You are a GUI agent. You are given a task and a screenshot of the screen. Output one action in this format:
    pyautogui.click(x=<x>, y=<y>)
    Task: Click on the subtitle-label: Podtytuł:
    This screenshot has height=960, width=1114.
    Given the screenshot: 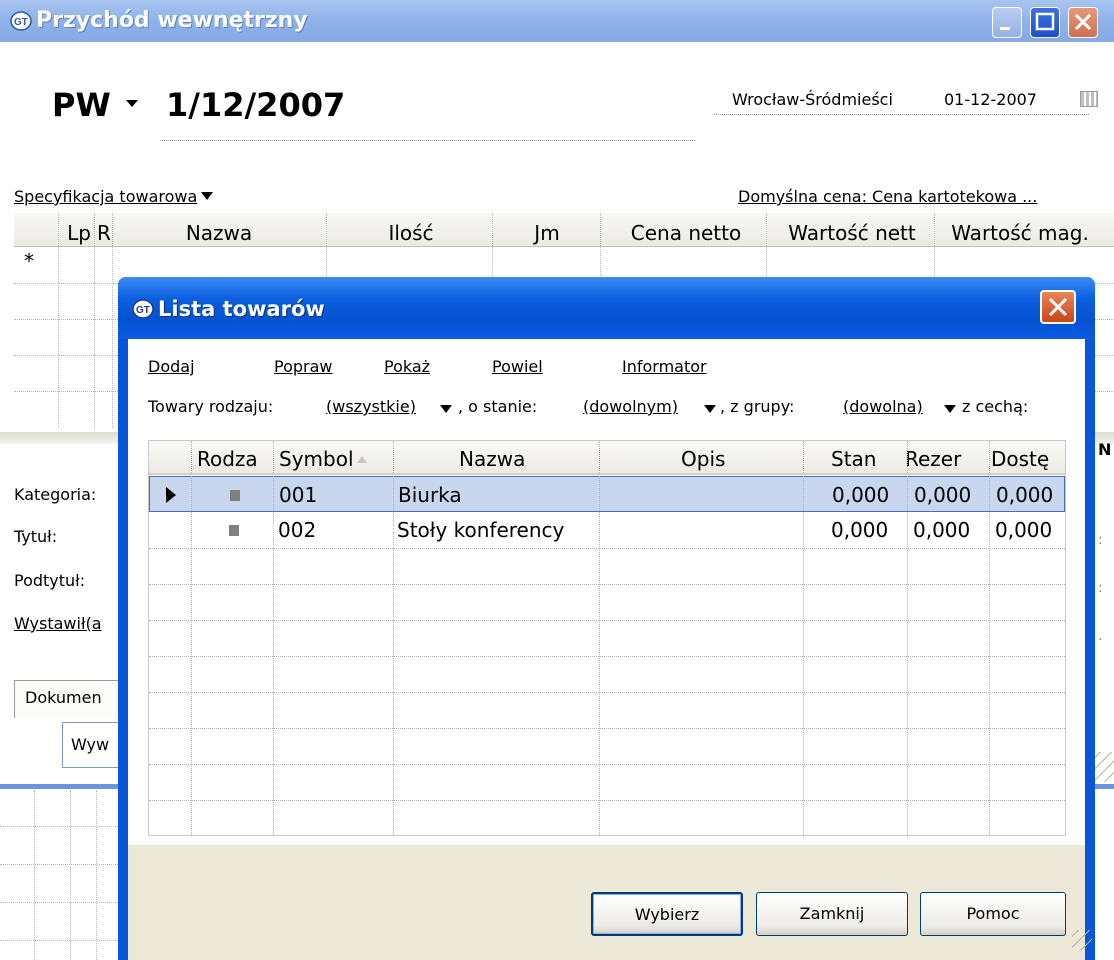 What is the action you would take?
    pyautogui.click(x=50, y=580)
    